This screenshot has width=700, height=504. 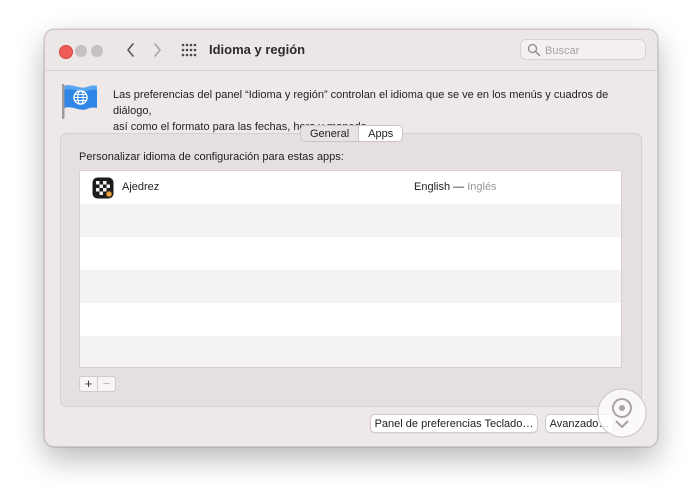 What do you see at coordinates (350, 187) in the screenshot?
I see `list-item: Ajedrez English — Inglés` at bounding box center [350, 187].